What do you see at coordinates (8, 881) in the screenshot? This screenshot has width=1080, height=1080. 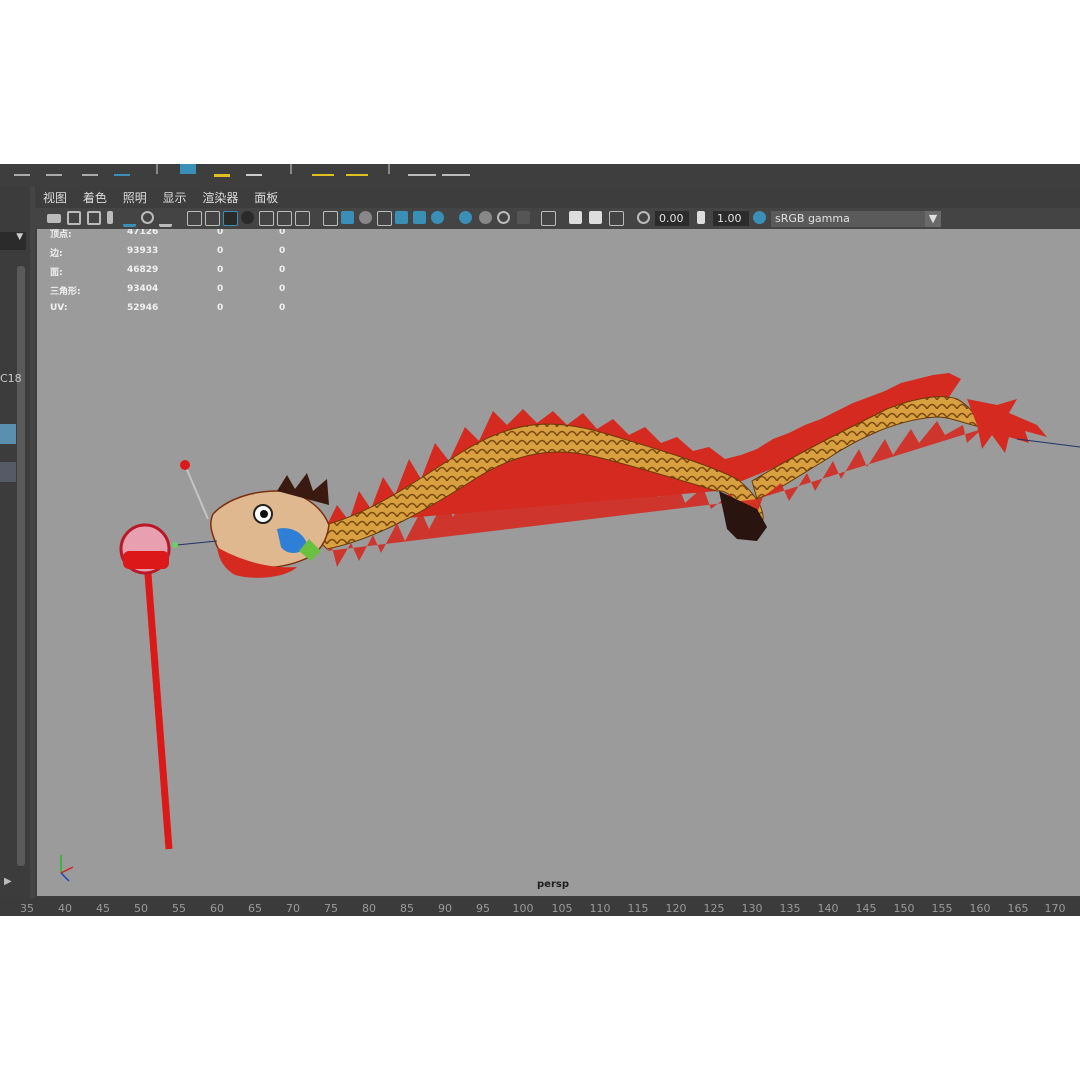 I see `expand-arrow-icon: ▶` at bounding box center [8, 881].